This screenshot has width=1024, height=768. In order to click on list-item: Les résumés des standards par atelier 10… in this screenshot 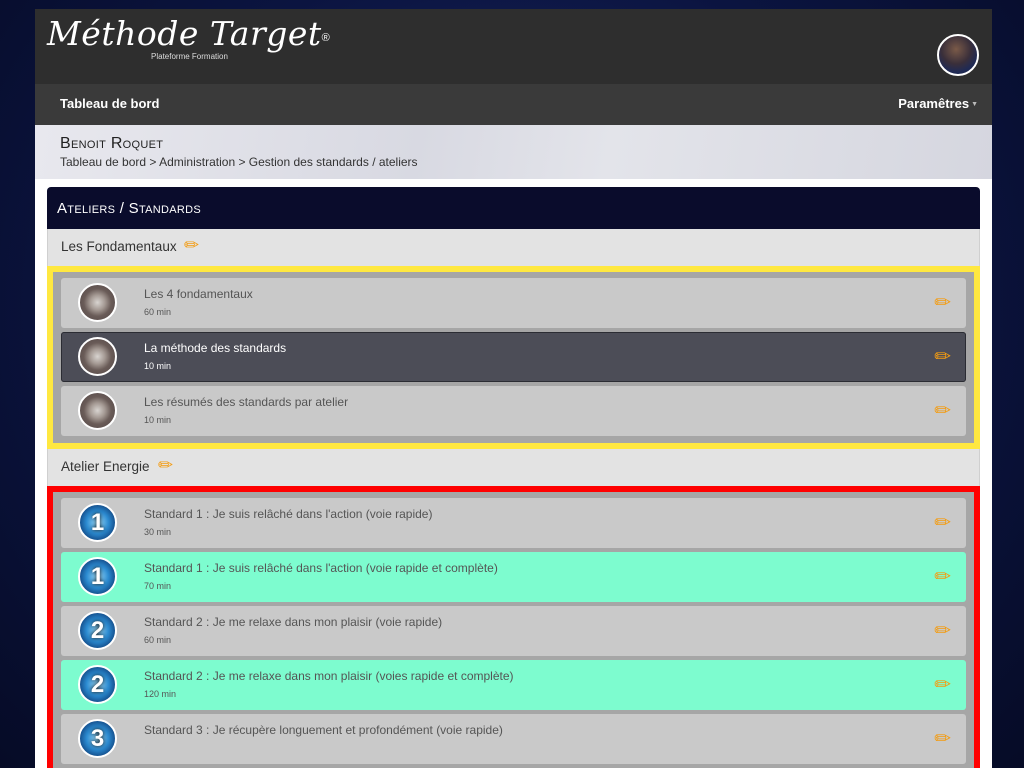, I will do `click(513, 411)`.